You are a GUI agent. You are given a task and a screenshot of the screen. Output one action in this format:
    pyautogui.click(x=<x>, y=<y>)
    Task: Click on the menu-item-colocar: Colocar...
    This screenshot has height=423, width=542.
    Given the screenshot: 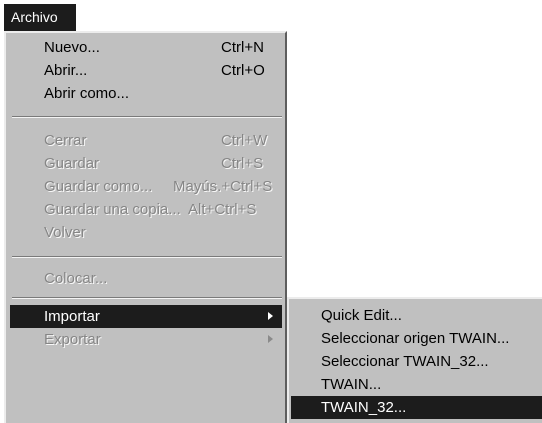 What is the action you would take?
    pyautogui.click(x=146, y=278)
    